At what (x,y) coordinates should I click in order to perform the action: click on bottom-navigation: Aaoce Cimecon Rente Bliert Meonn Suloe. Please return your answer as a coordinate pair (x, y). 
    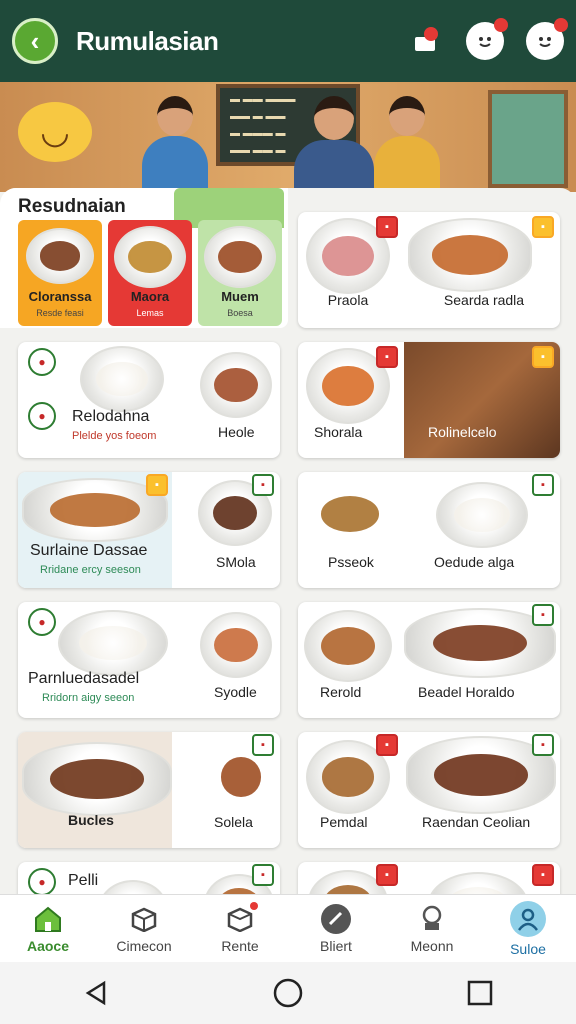
    Looking at the image, I should click on (288, 928).